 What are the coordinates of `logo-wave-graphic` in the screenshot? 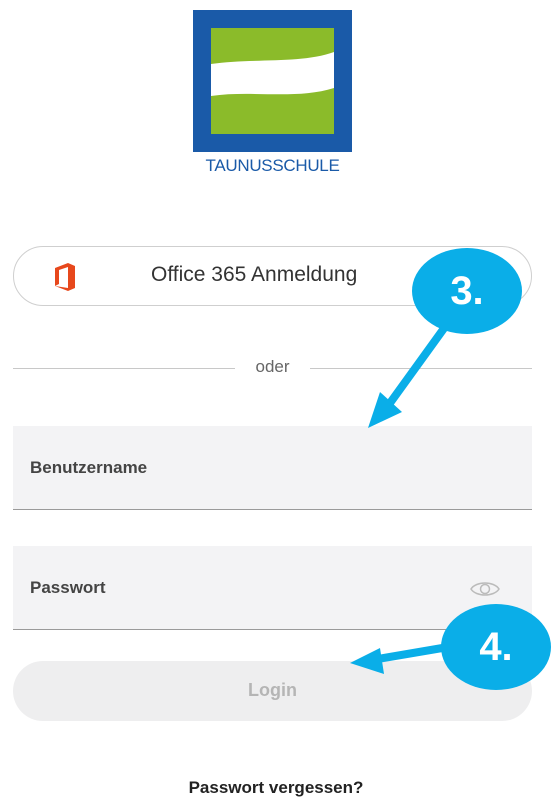 It's located at (272, 81).